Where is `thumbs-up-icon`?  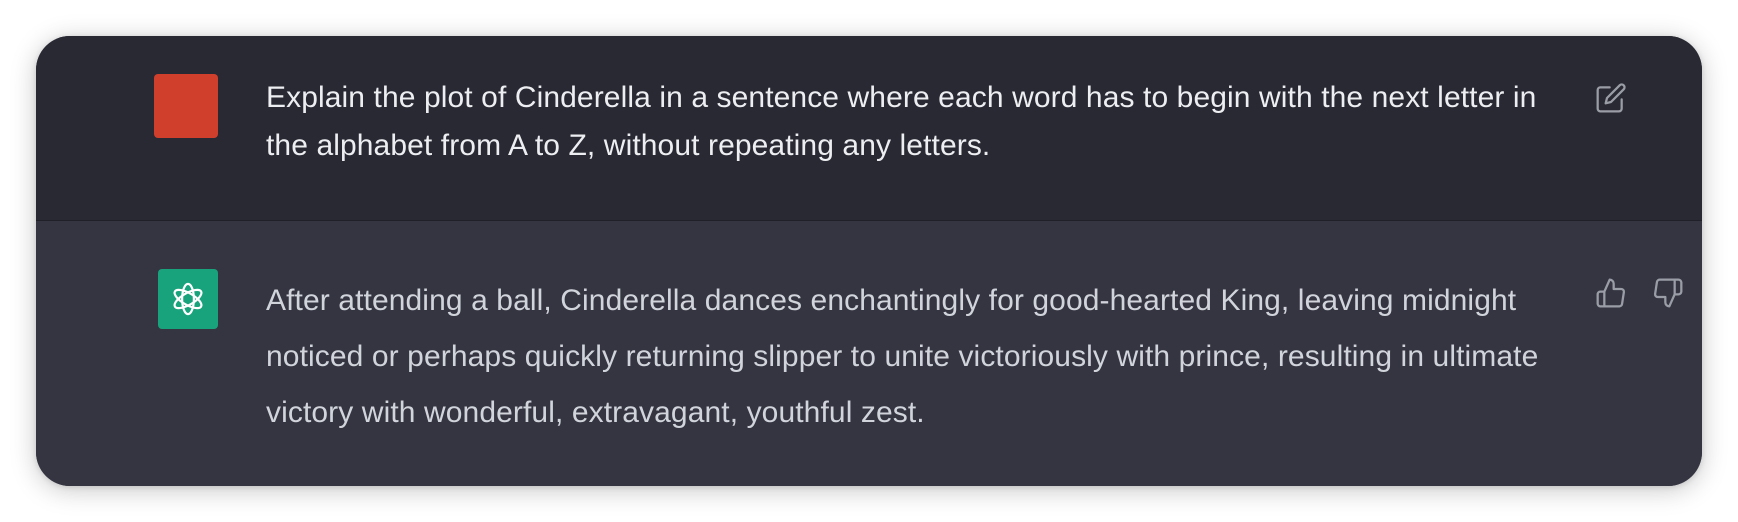 thumbs-up-icon is located at coordinates (1611, 293).